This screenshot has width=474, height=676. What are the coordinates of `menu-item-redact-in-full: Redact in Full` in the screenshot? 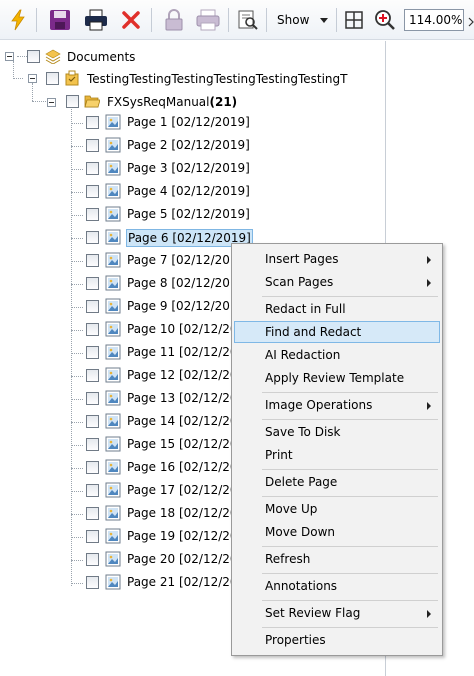 It's located at (337, 309).